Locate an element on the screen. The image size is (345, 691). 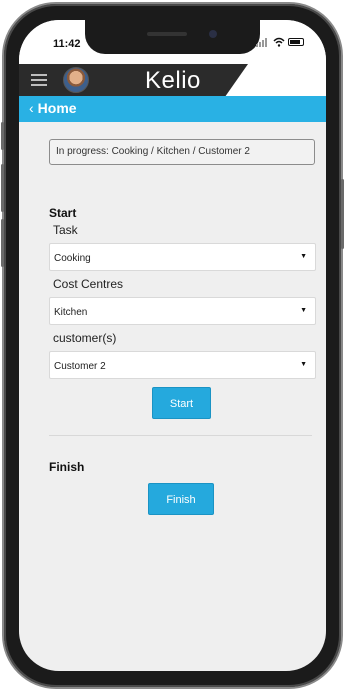
home-back-link: ‹ Home is located at coordinates (172, 109).